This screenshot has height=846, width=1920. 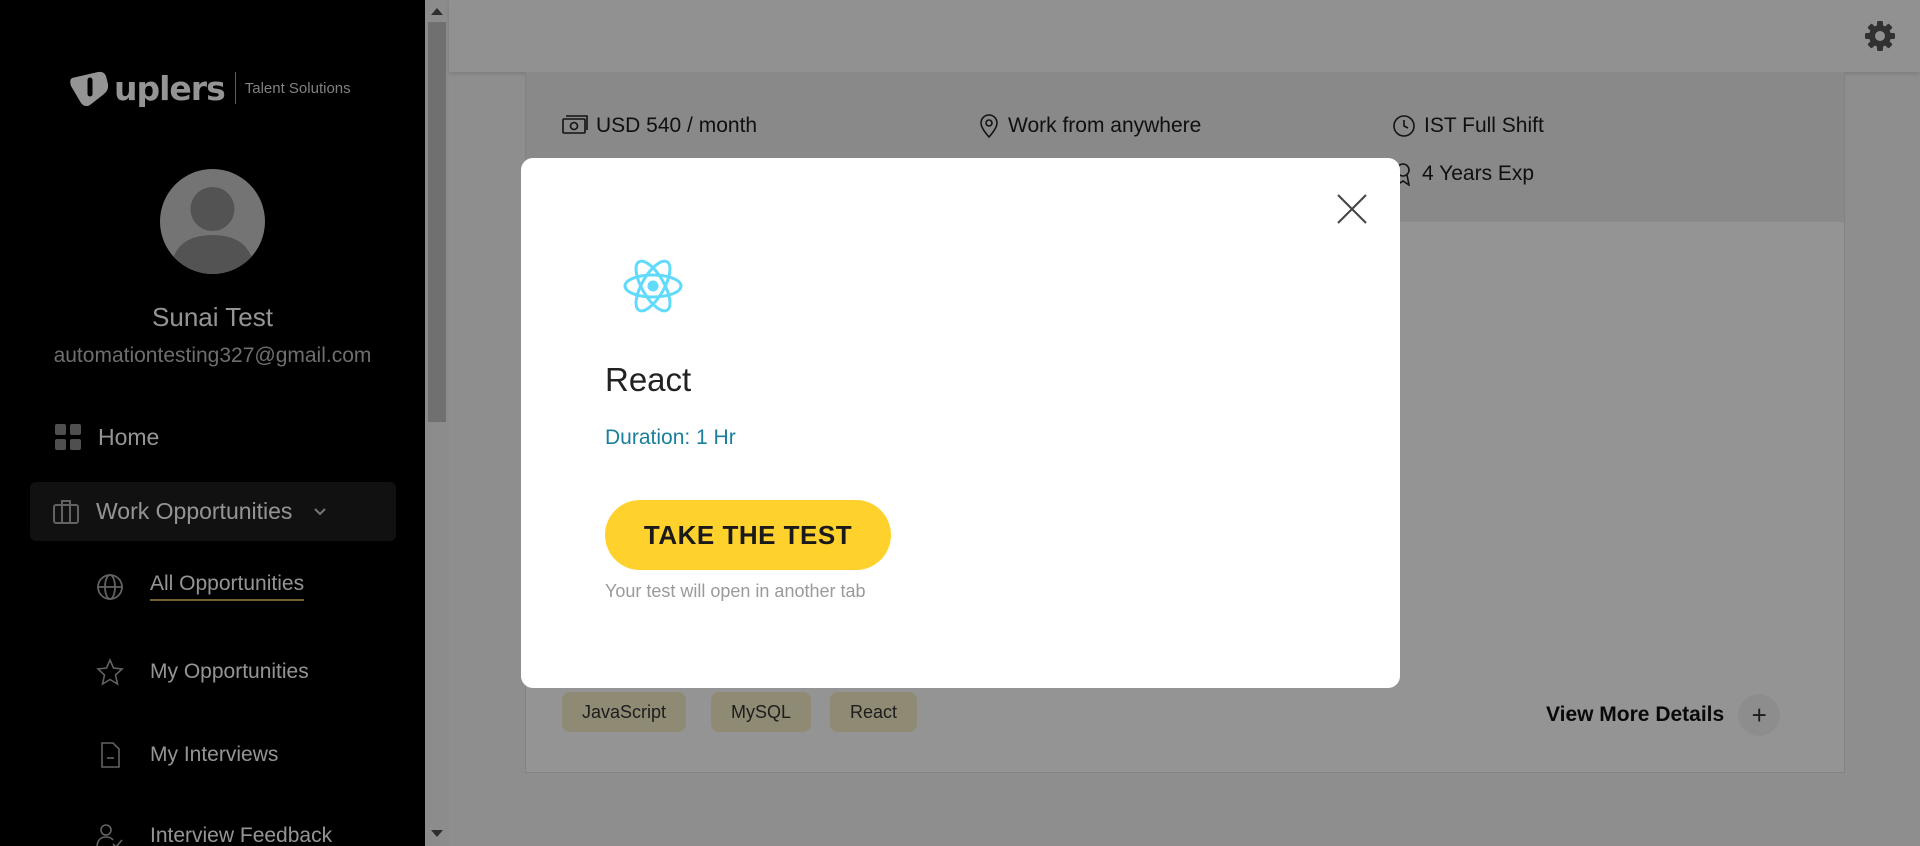 I want to click on test-duration: Duration: 1 Hr, so click(x=670, y=437).